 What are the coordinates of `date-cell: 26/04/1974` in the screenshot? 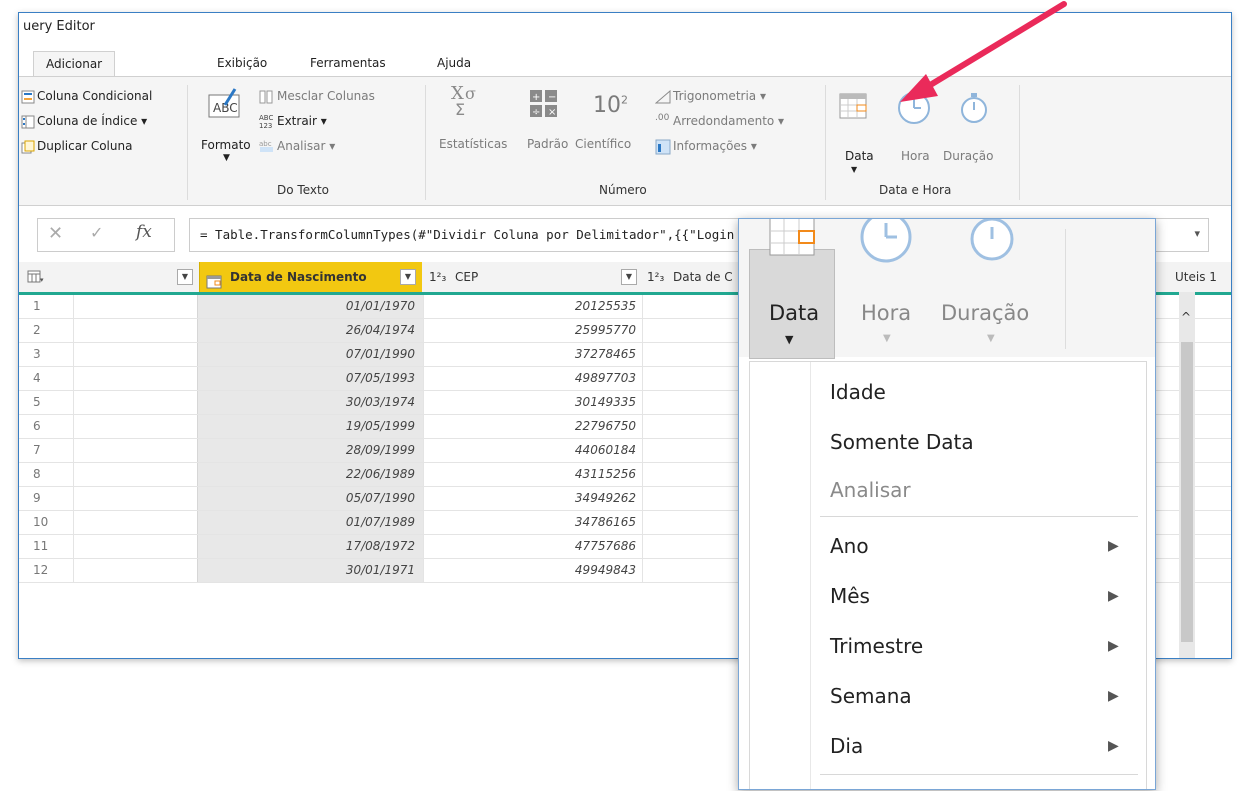 It's located at (310, 330).